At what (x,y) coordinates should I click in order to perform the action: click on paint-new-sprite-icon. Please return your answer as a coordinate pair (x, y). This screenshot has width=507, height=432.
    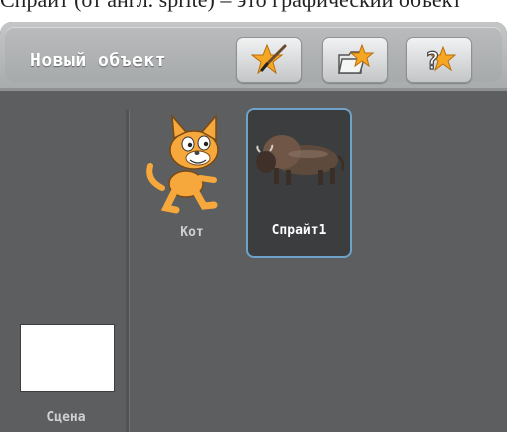
    Looking at the image, I should click on (269, 59).